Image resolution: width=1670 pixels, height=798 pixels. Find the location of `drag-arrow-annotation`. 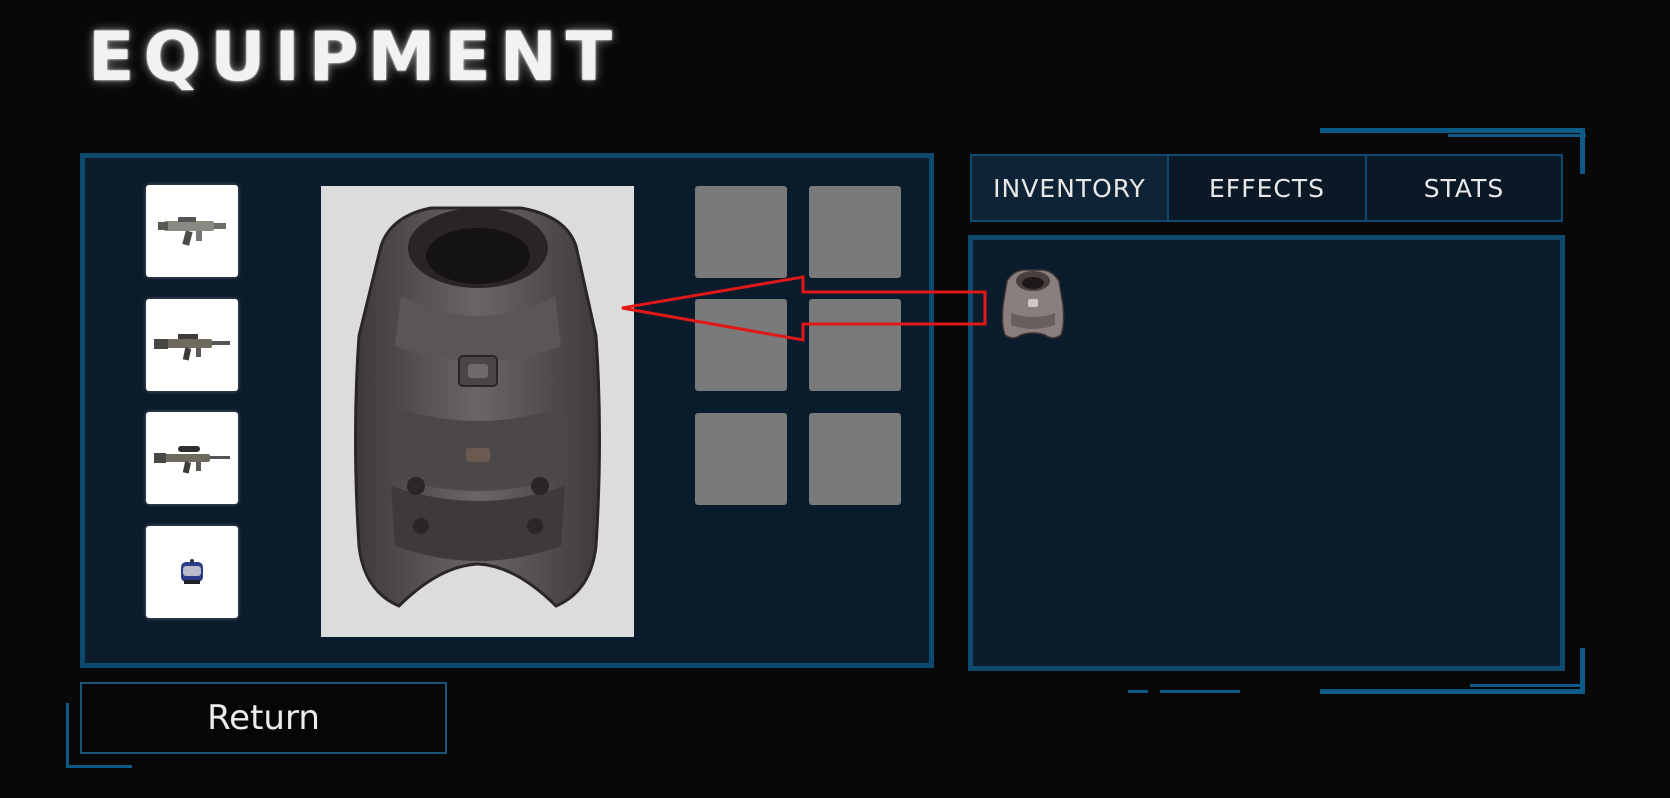

drag-arrow-annotation is located at coordinates (804, 308).